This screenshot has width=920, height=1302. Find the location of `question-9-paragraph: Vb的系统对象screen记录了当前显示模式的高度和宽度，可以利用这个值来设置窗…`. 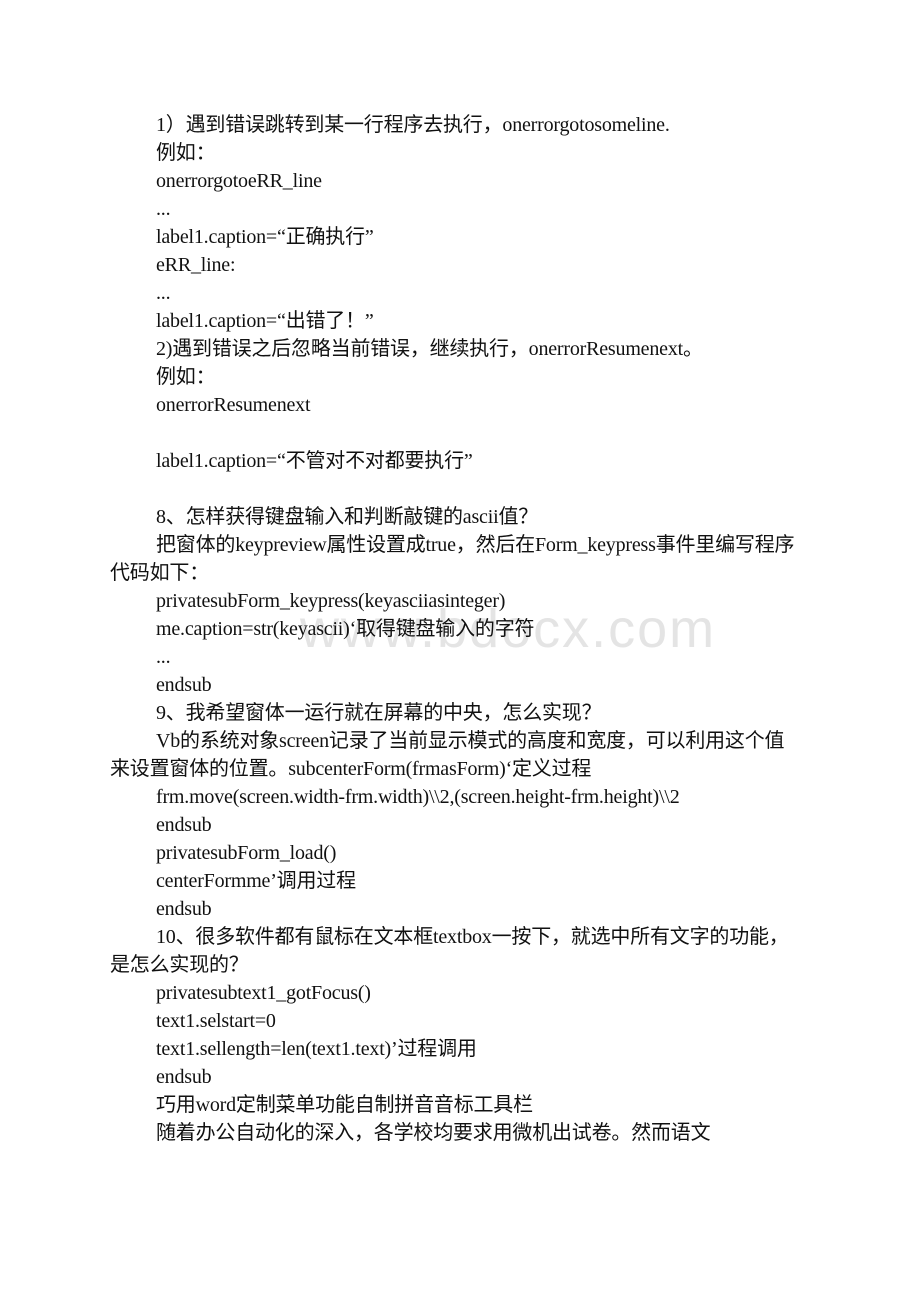

question-9-paragraph: Vb的系统对象screen记录了当前显示模式的高度和宽度，可以利用这个值来设置窗… is located at coordinates (447, 755).